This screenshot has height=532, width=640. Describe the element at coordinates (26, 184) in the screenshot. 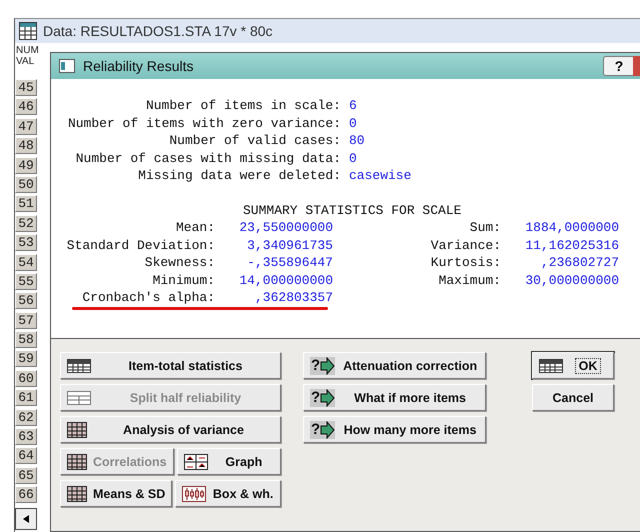

I see `row-number: 50` at that location.